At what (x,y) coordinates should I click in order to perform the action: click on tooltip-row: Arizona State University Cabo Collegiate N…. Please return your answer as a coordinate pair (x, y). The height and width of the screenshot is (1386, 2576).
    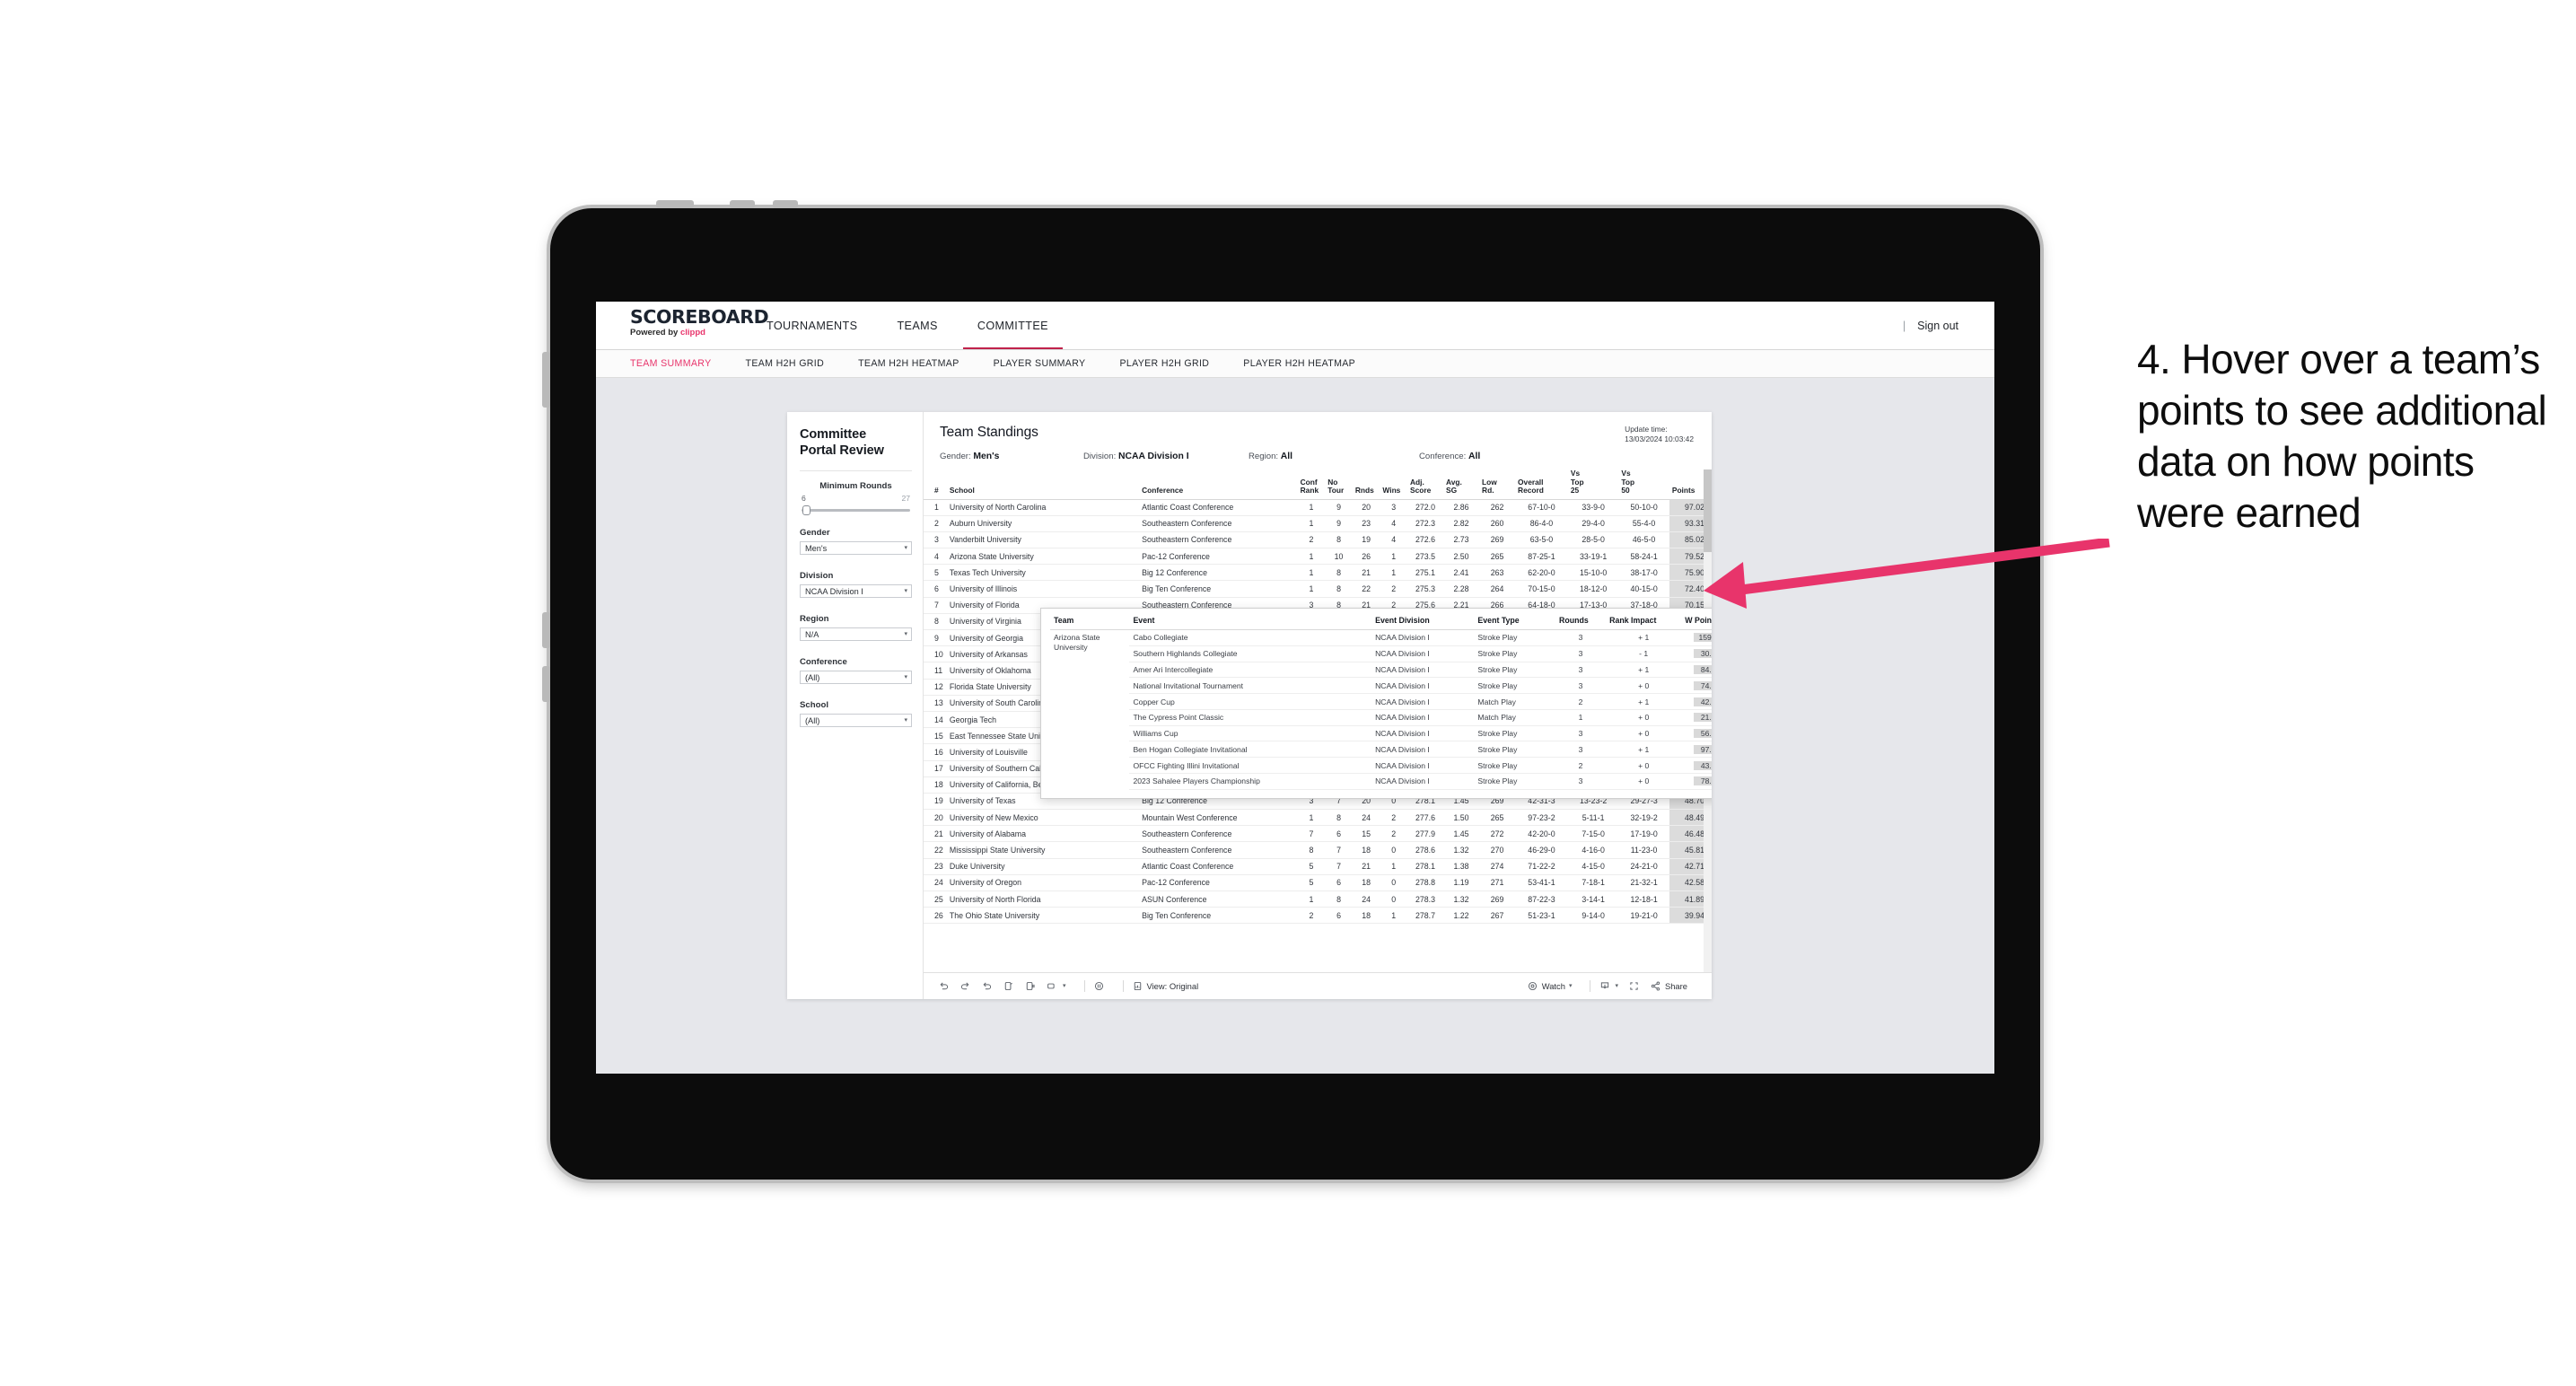
    Looking at the image, I should click on (1381, 641).